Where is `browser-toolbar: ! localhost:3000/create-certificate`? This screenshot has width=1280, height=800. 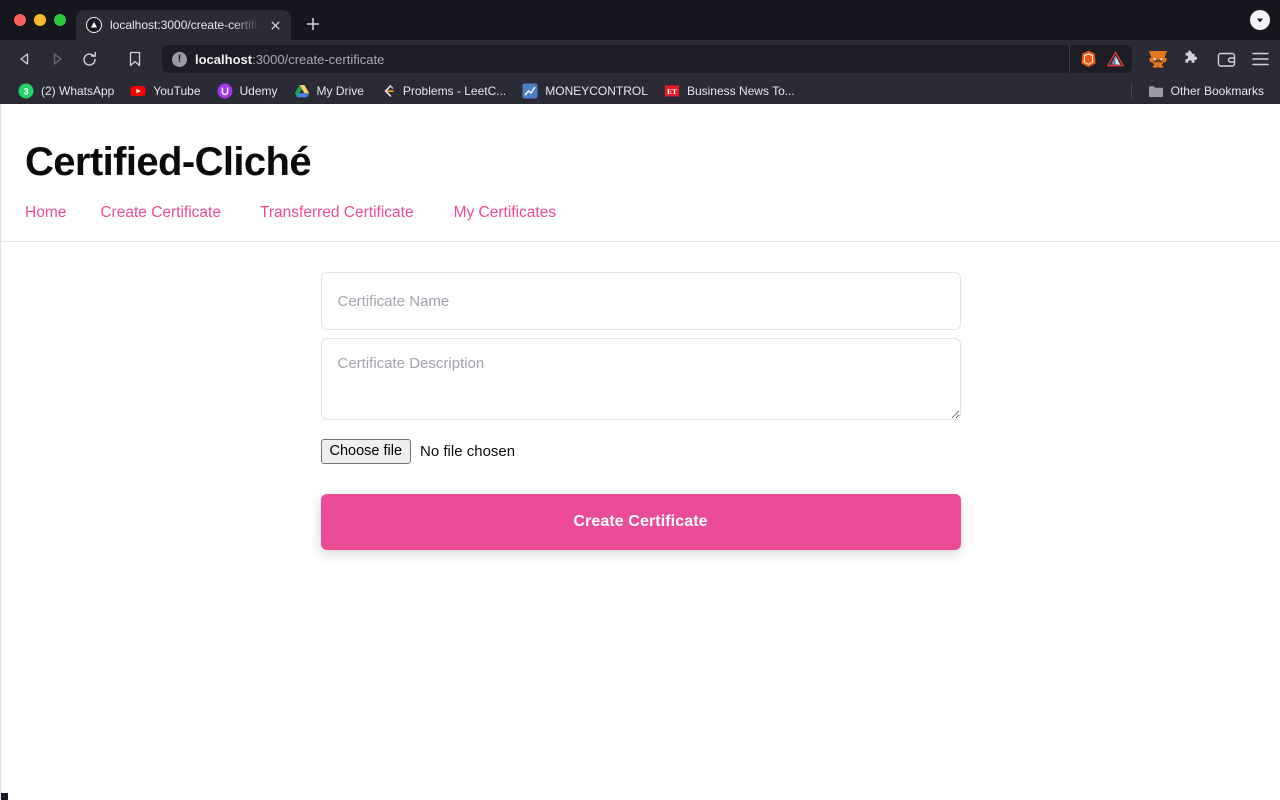
browser-toolbar: ! localhost:3000/create-certificate is located at coordinates (640, 59).